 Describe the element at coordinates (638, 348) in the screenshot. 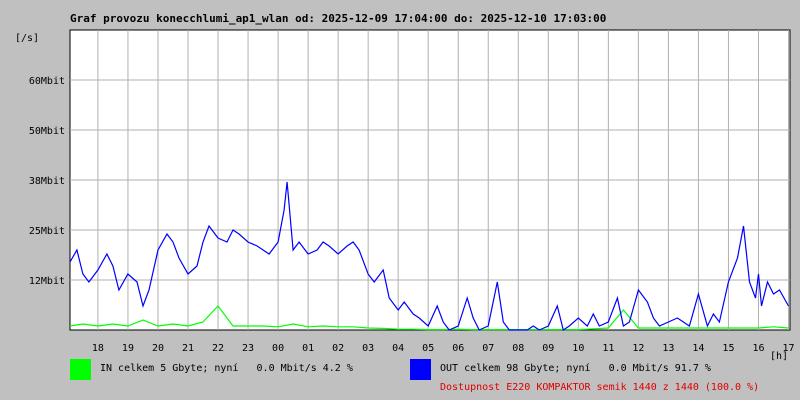

I see `x-tick-label: 12` at that location.